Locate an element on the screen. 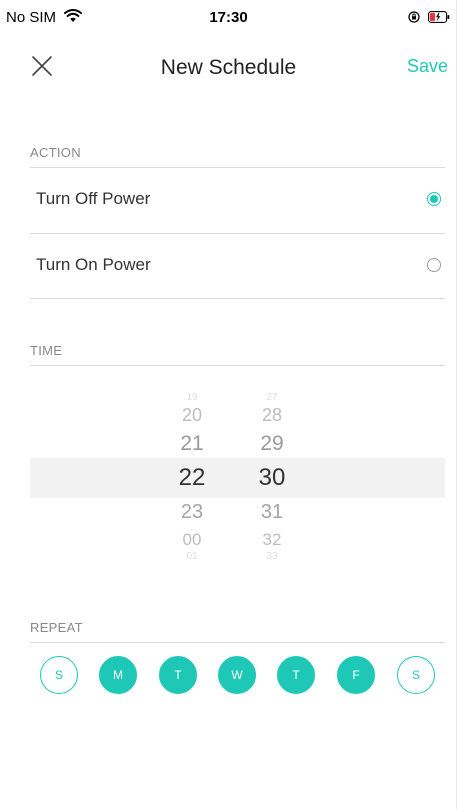  minute-option: 29 is located at coordinates (272, 444).